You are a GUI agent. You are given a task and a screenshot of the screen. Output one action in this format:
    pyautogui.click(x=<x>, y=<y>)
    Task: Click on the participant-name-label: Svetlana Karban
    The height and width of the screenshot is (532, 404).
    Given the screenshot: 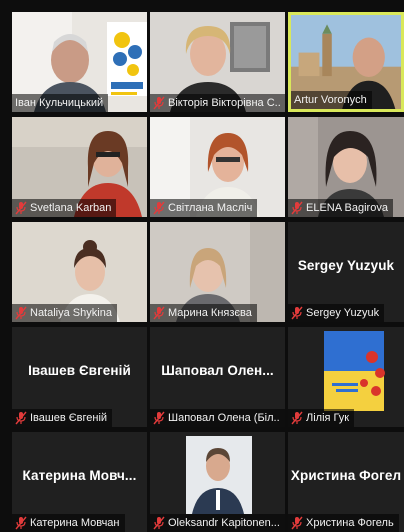 What is the action you would take?
    pyautogui.click(x=64, y=208)
    